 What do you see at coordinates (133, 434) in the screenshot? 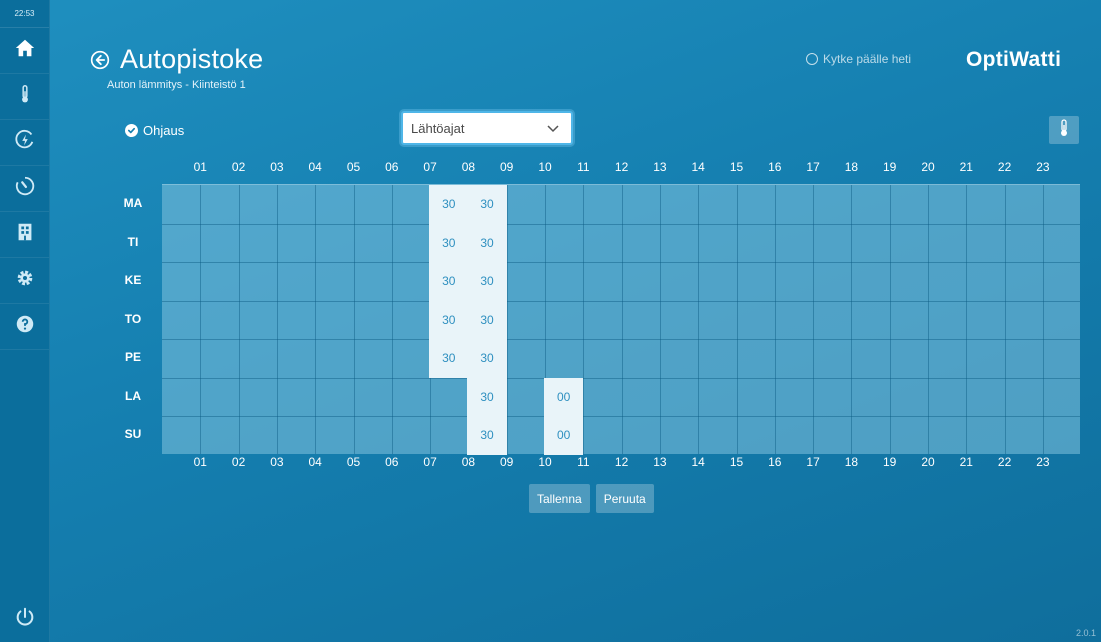
I see `day-label: SU` at bounding box center [133, 434].